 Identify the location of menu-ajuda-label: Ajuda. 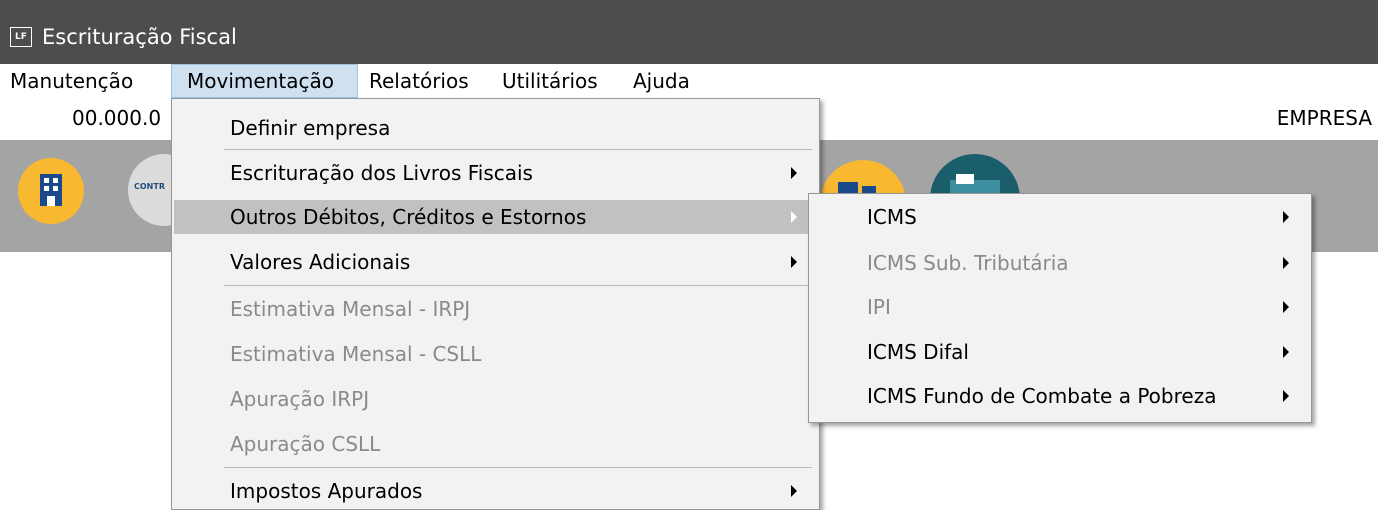
(661, 81).